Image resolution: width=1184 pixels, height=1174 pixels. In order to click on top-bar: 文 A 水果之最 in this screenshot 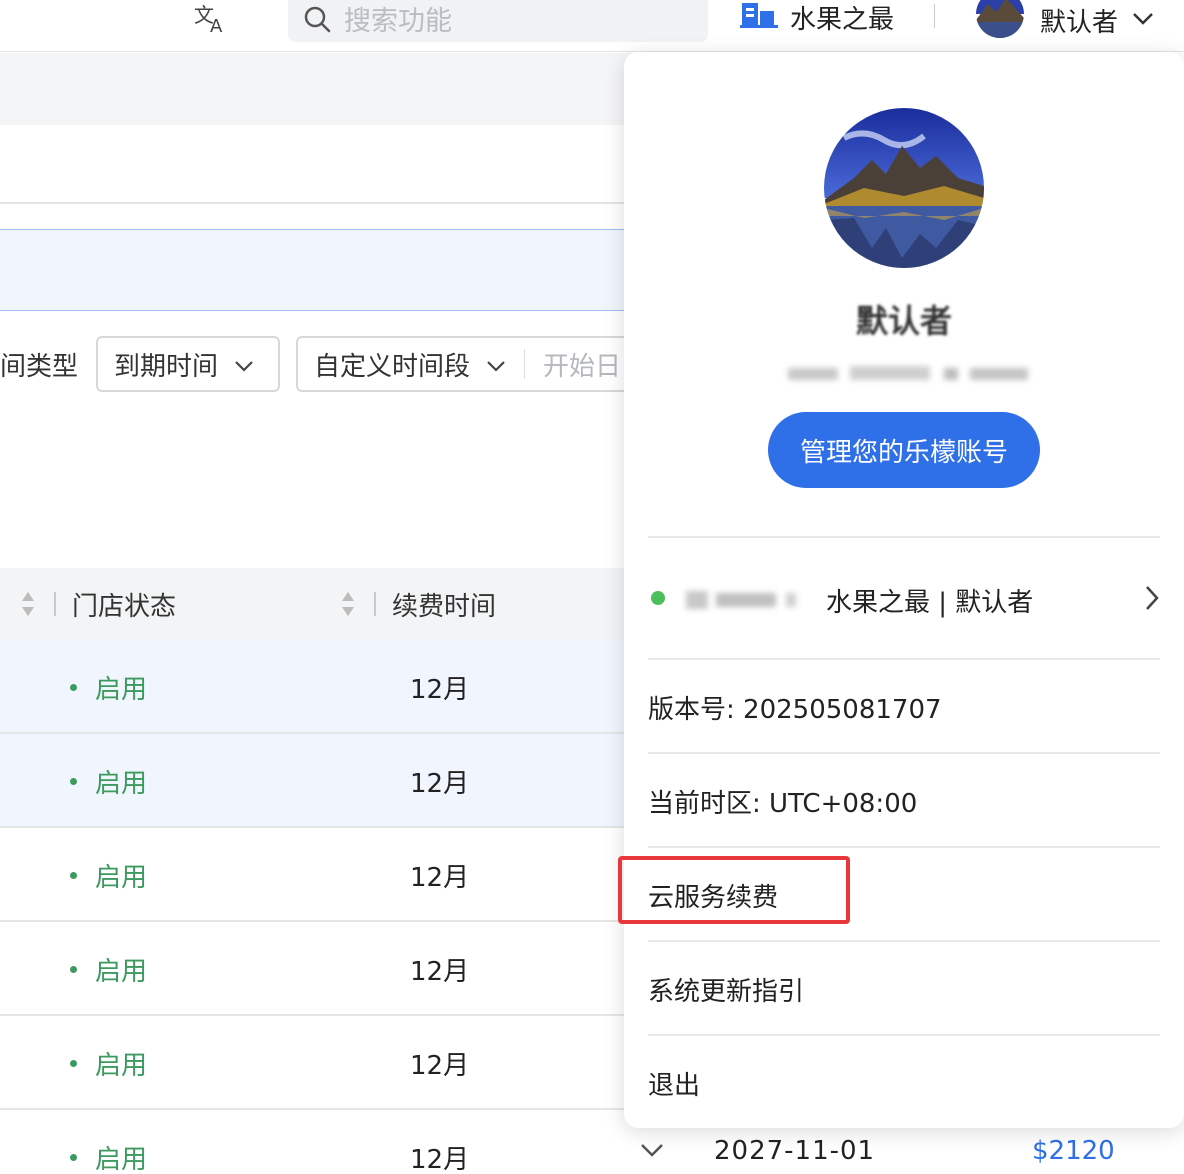, I will do `click(592, 26)`.